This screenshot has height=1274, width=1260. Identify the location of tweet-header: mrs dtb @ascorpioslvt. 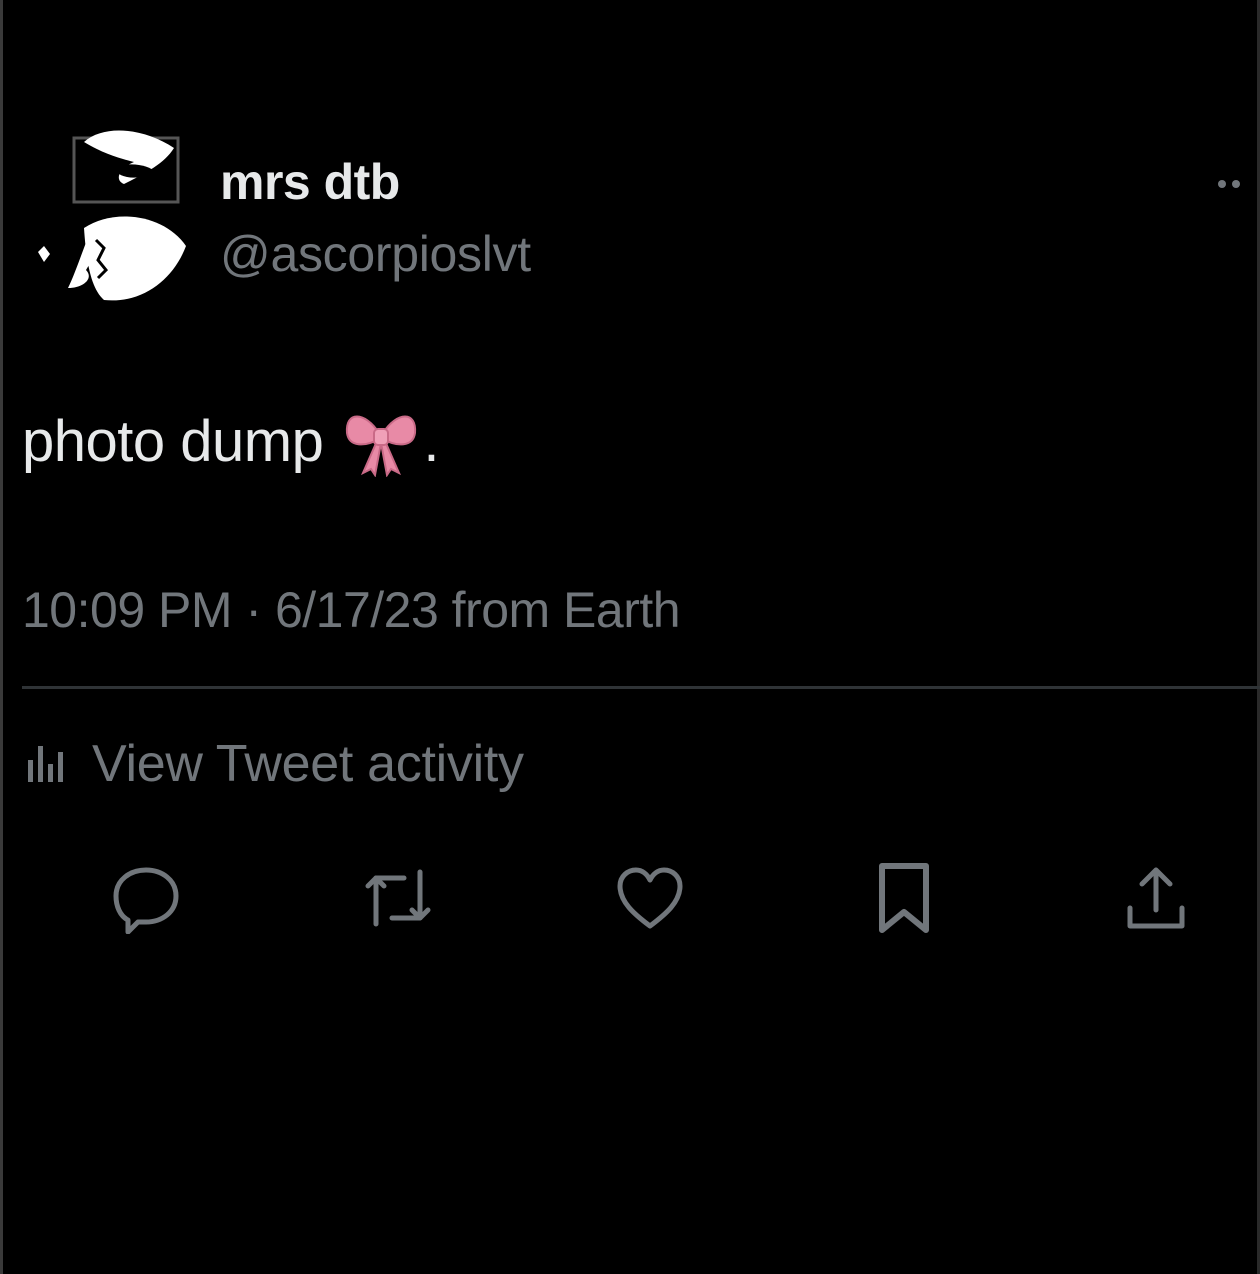
(630, 223).